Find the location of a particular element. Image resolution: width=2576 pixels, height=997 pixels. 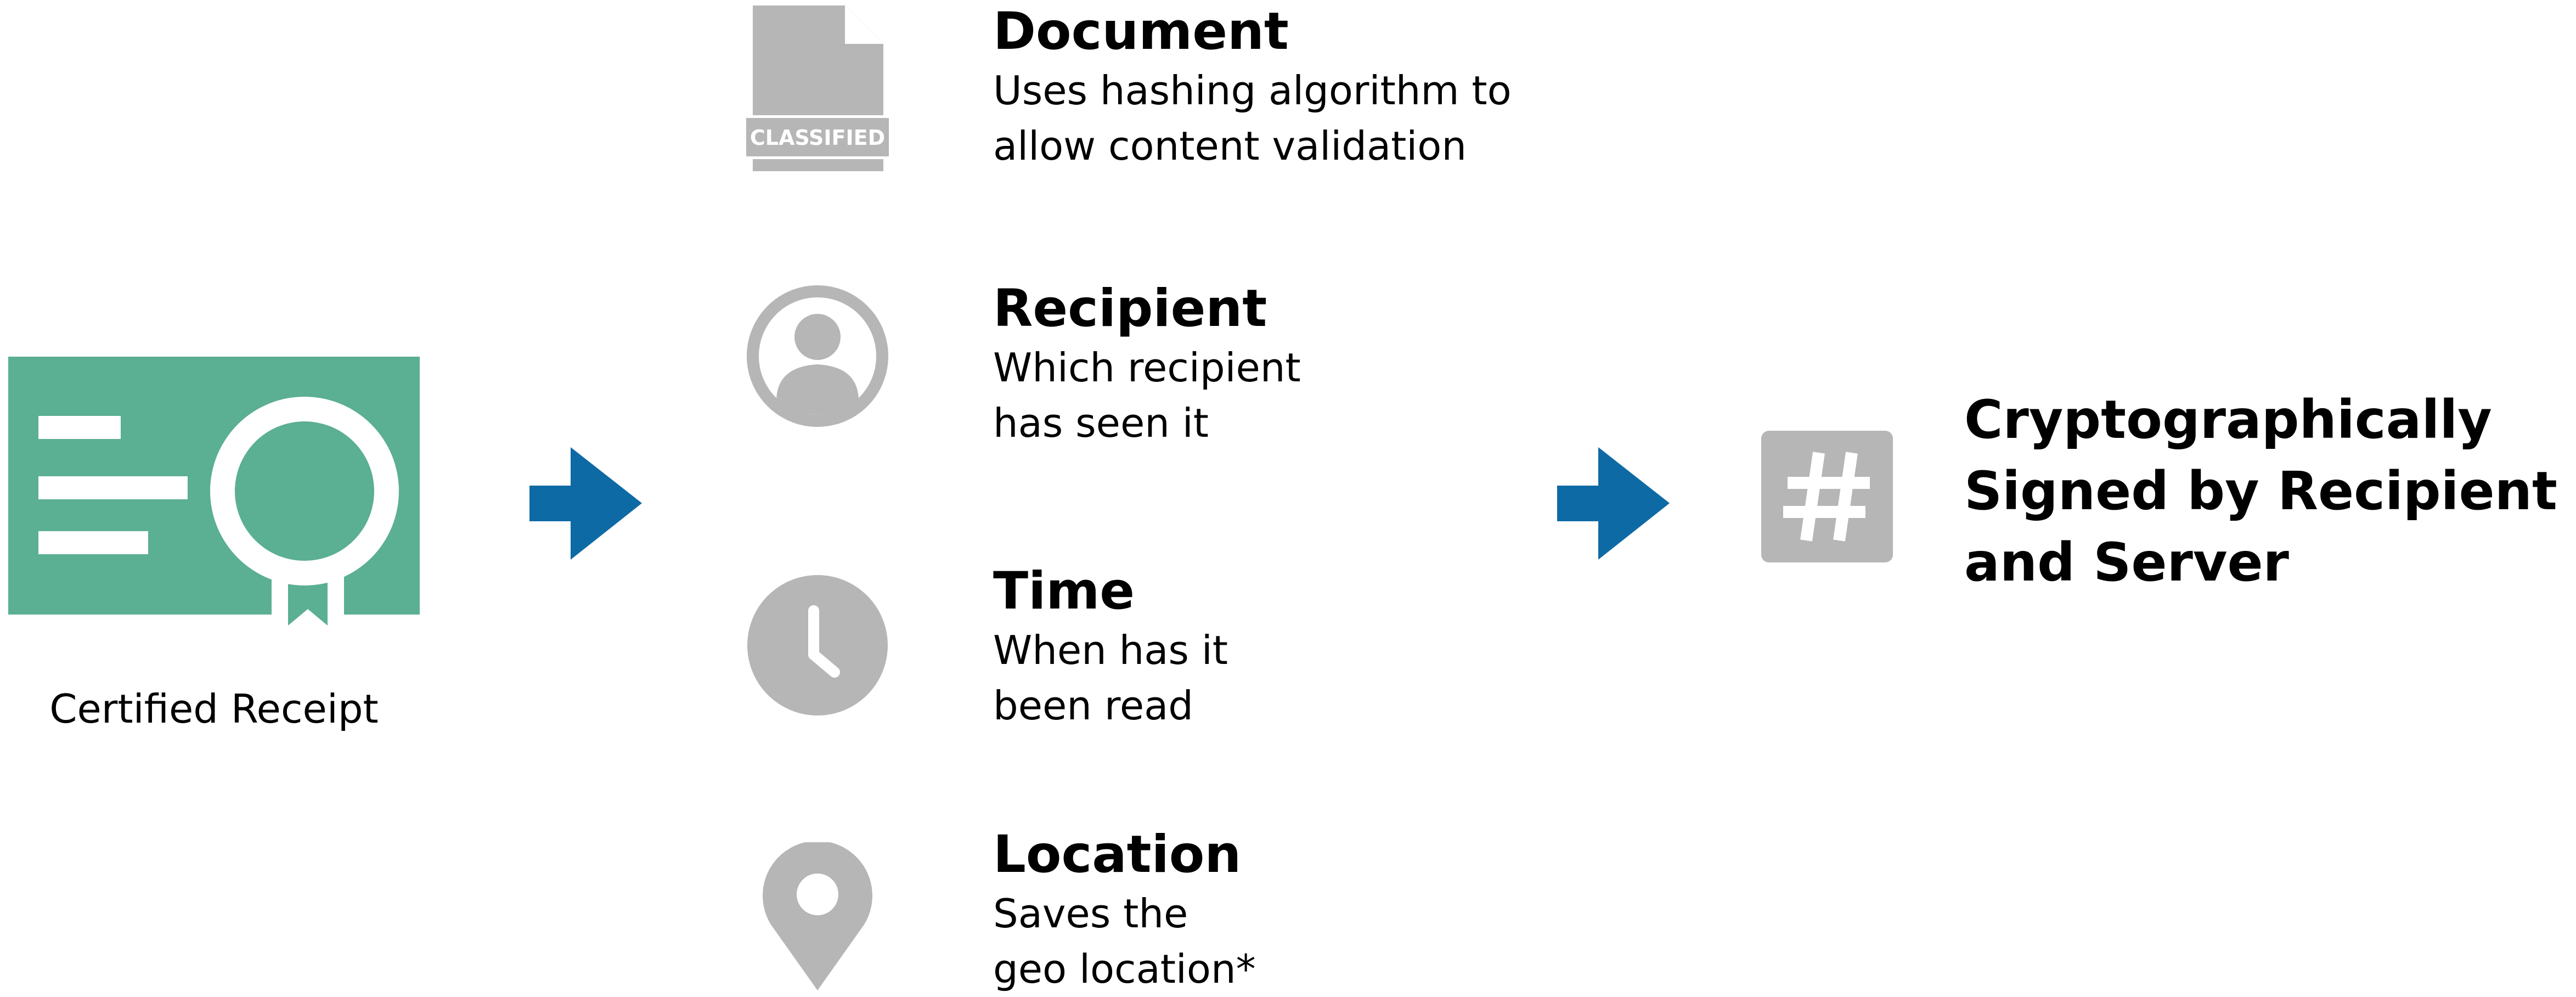

classified-document-icon: CLASSIFIED is located at coordinates (818, 88).